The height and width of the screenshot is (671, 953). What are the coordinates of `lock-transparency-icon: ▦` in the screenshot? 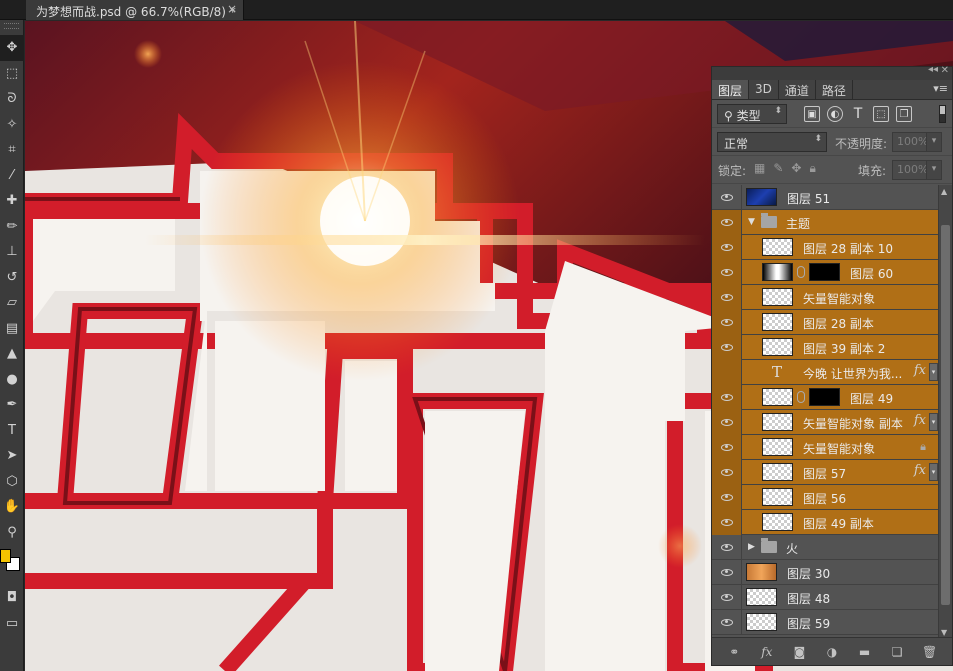 It's located at (759, 168).